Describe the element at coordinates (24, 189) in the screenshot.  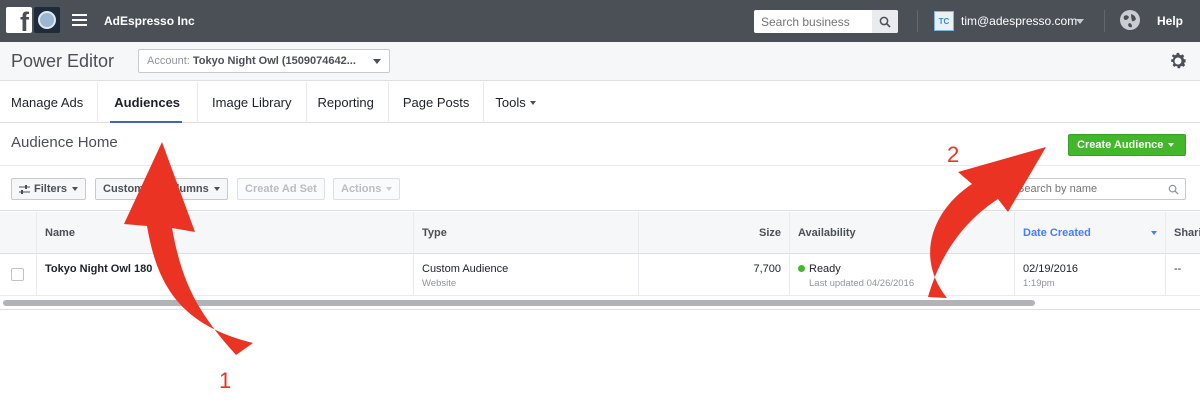
I see `filter-icon` at that location.